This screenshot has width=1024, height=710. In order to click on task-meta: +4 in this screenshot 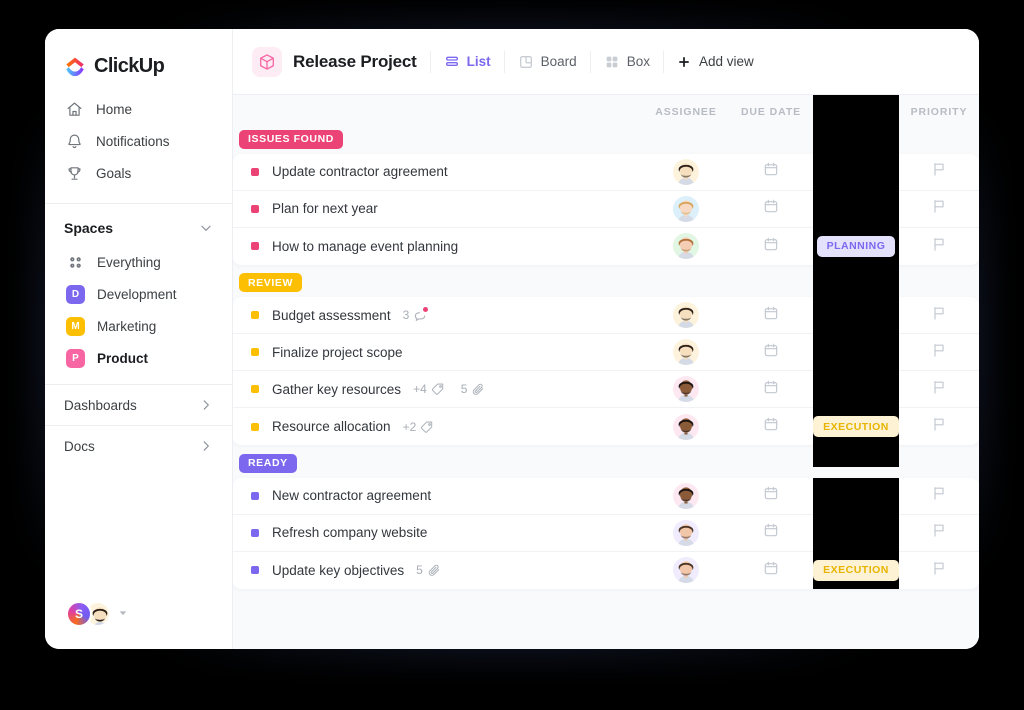, I will do `click(429, 389)`.